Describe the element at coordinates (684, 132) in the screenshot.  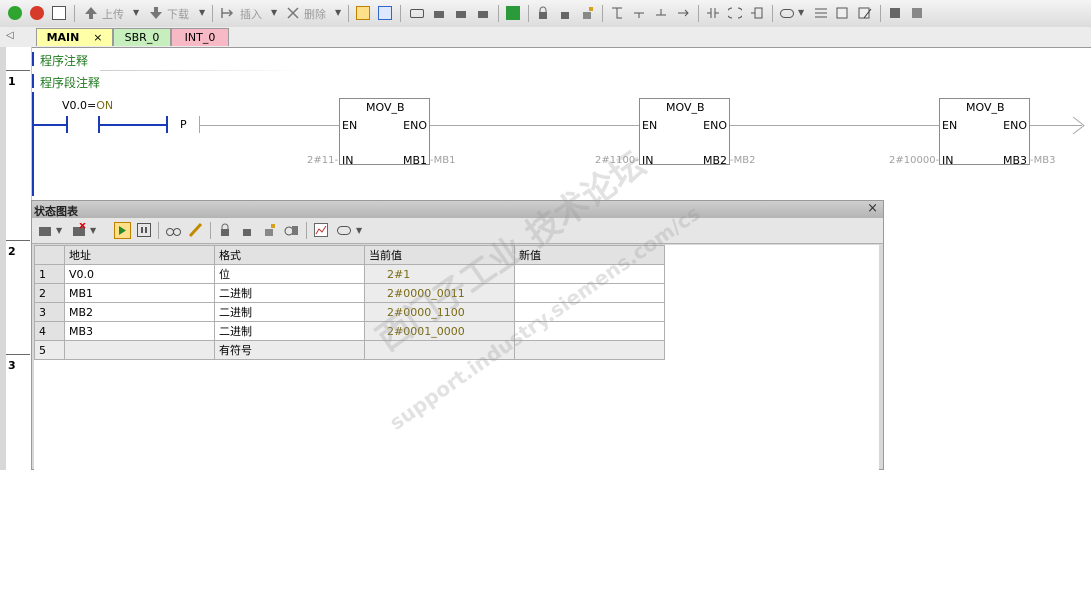
I see `mov-b-block: MOV_B EN ENO IN MB2` at that location.